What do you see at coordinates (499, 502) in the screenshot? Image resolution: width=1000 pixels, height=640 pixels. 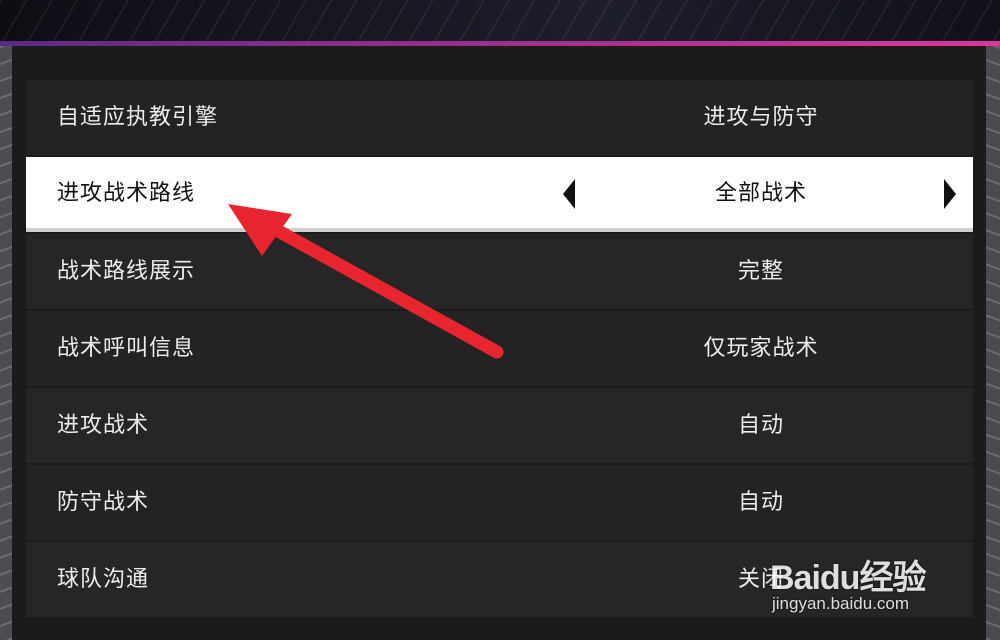 I see `setting-row-defense-plays: 防守战术 自动` at bounding box center [499, 502].